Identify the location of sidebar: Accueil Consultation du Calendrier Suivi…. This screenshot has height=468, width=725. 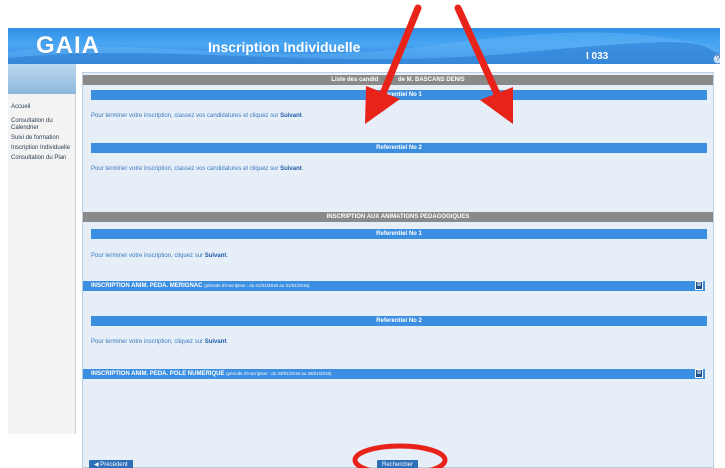
(42, 264).